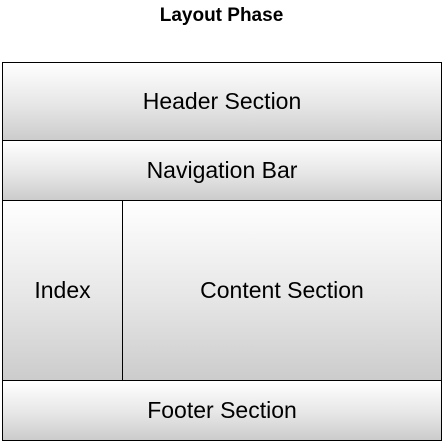 This screenshot has height=441, width=443. I want to click on navigation-bar-label: Navigation Bar, so click(222, 170).